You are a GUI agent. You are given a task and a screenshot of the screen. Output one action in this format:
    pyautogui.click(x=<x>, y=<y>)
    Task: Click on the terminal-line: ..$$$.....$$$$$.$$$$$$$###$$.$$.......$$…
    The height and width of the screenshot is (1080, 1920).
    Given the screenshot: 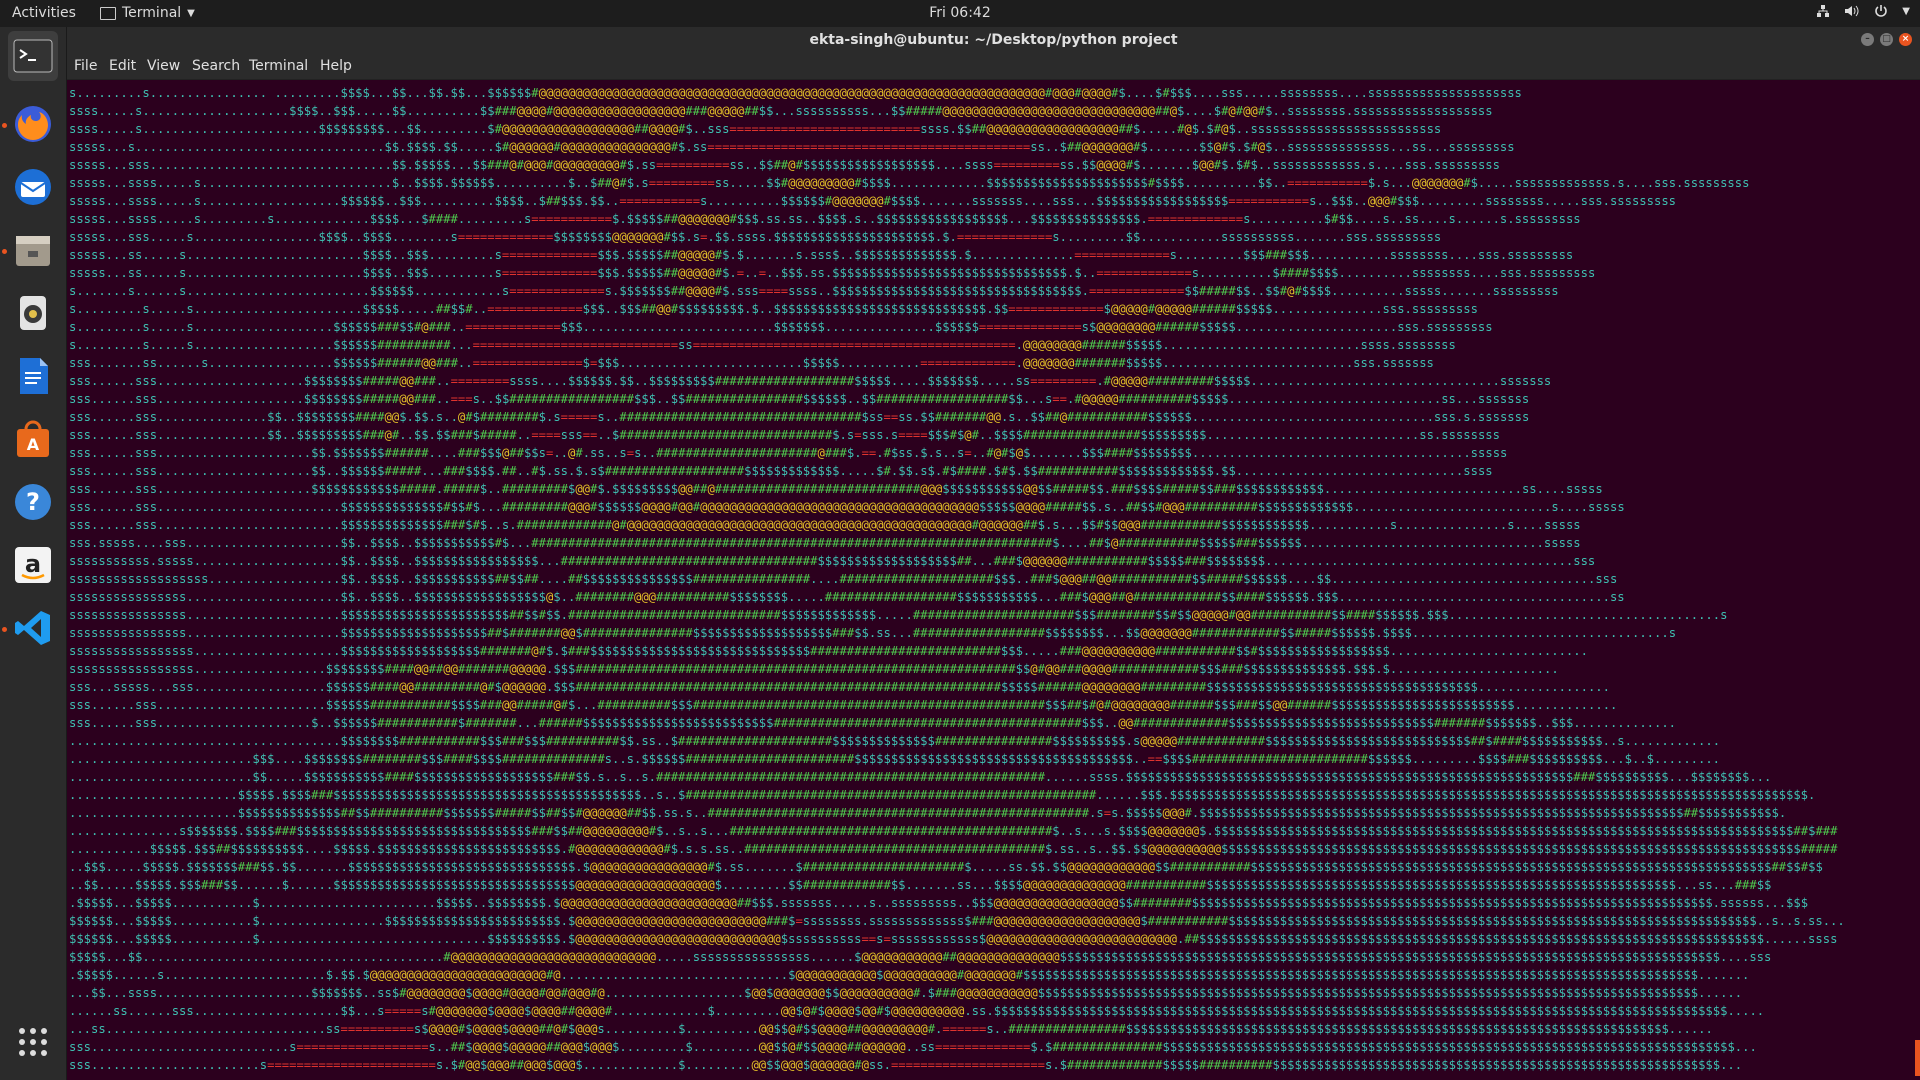 What is the action you would take?
    pyautogui.click(x=946, y=867)
    